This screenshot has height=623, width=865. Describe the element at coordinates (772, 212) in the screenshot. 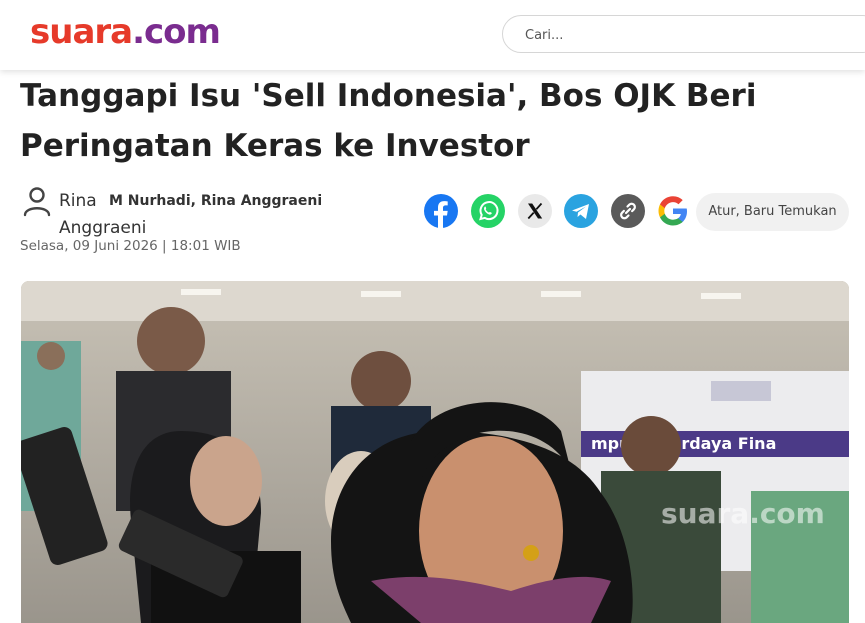

I see `google-follow-button: Atur, Baru Temukan` at that location.